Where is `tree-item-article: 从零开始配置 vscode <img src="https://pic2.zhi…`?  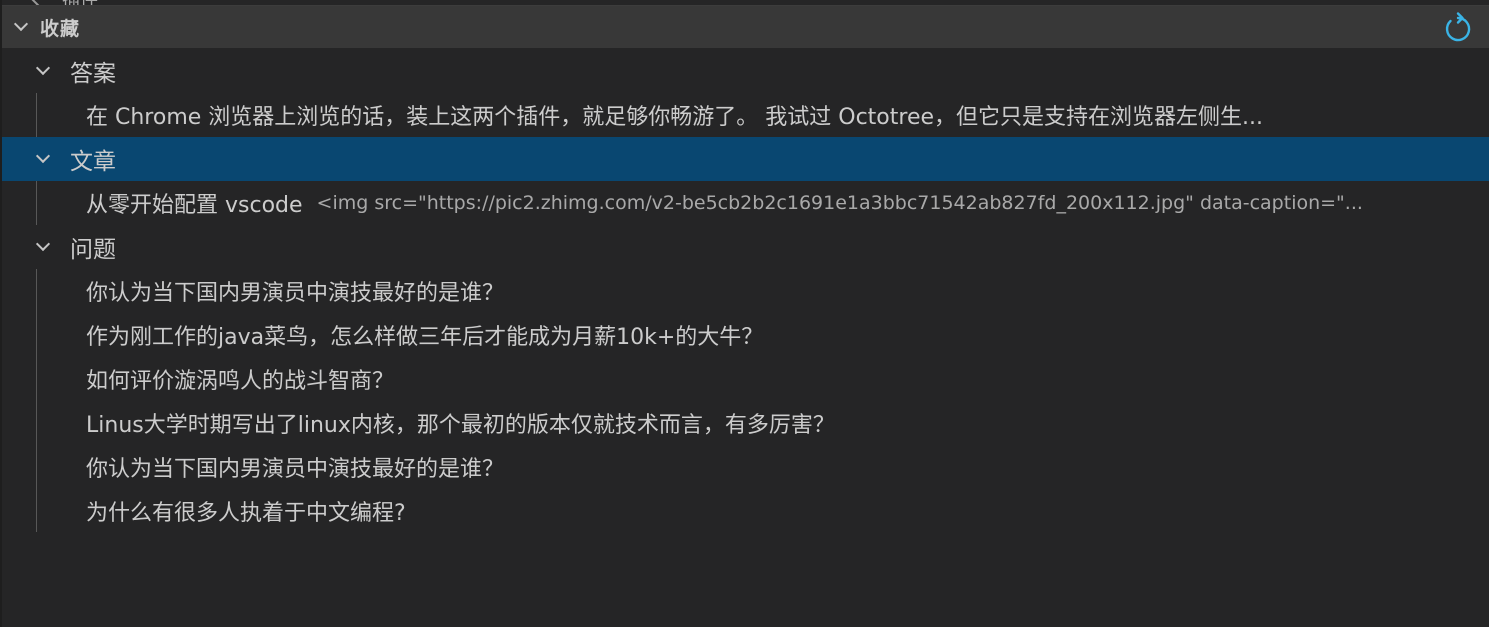 tree-item-article: 从零开始配置 vscode <img src="https://pic2.zhi… is located at coordinates (745, 203).